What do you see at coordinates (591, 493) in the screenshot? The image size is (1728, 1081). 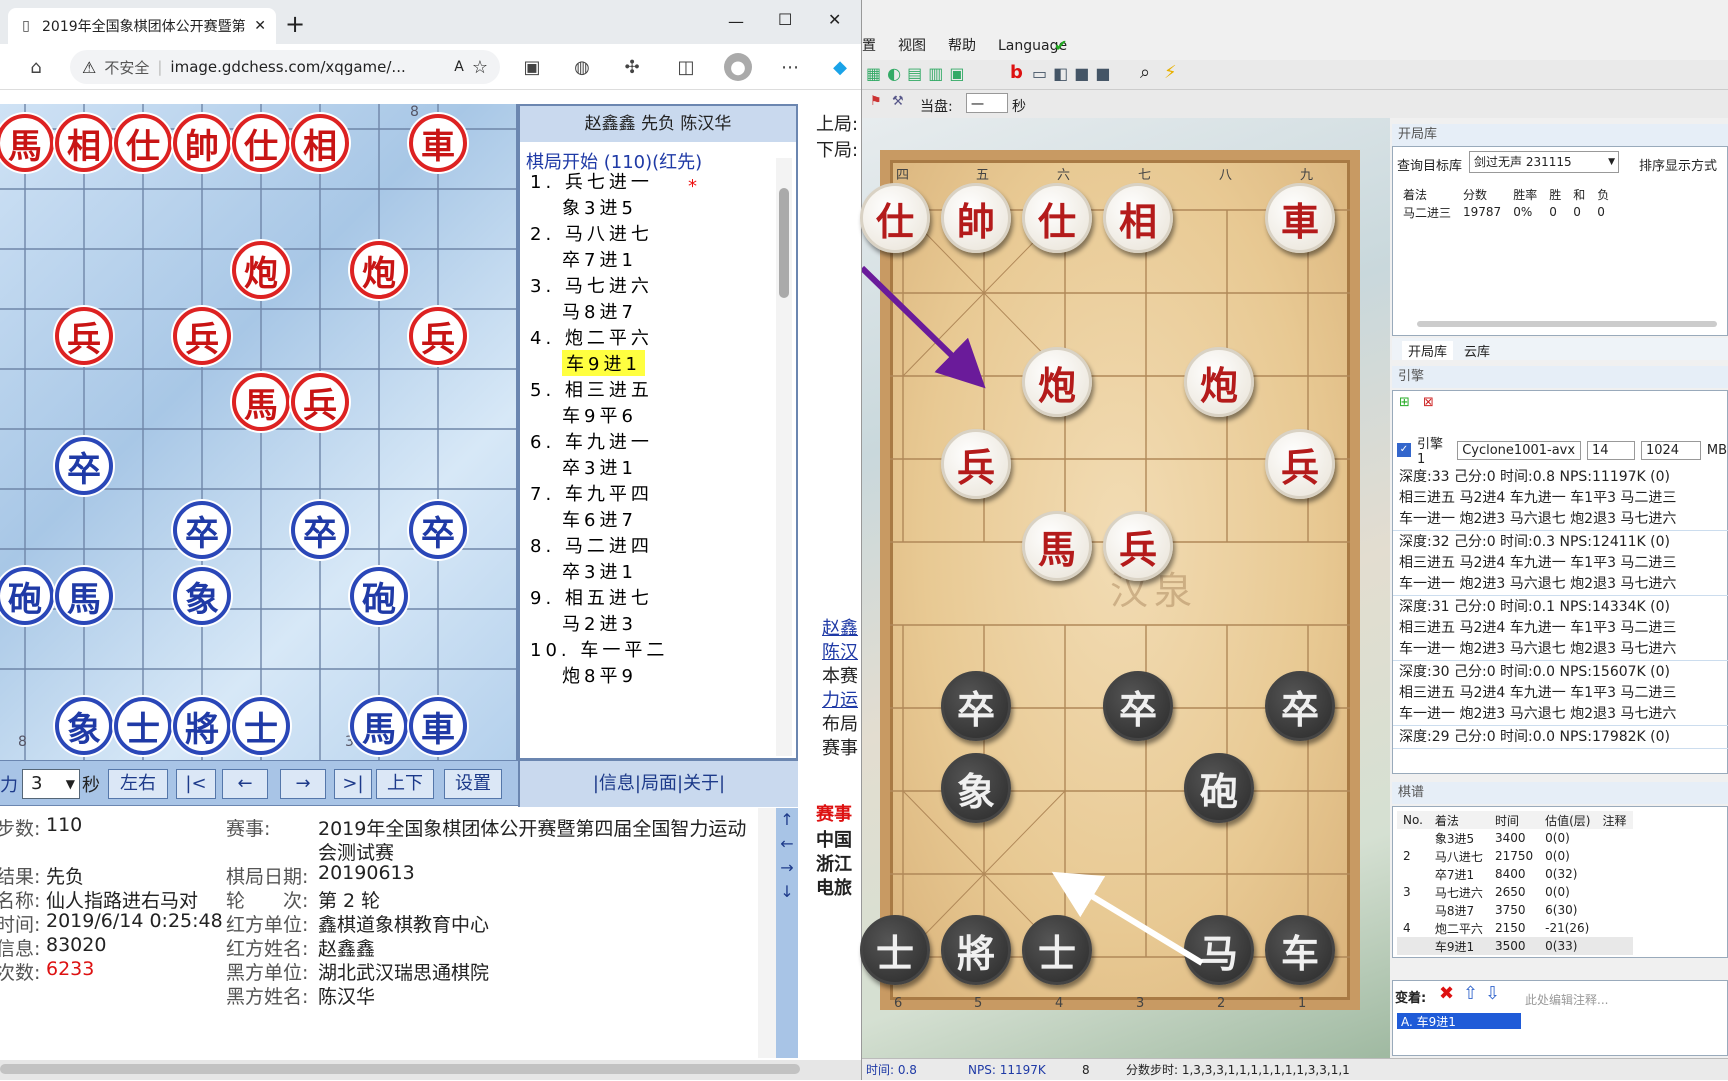 I see `move-item: 7. 车九平四` at bounding box center [591, 493].